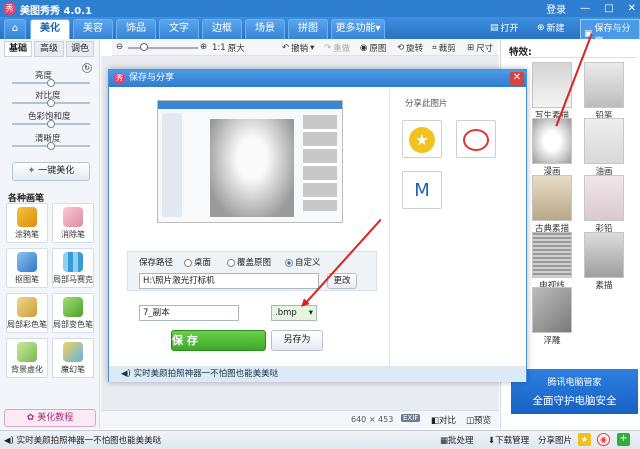  I want to click on sharpness-knob, so click(51, 146).